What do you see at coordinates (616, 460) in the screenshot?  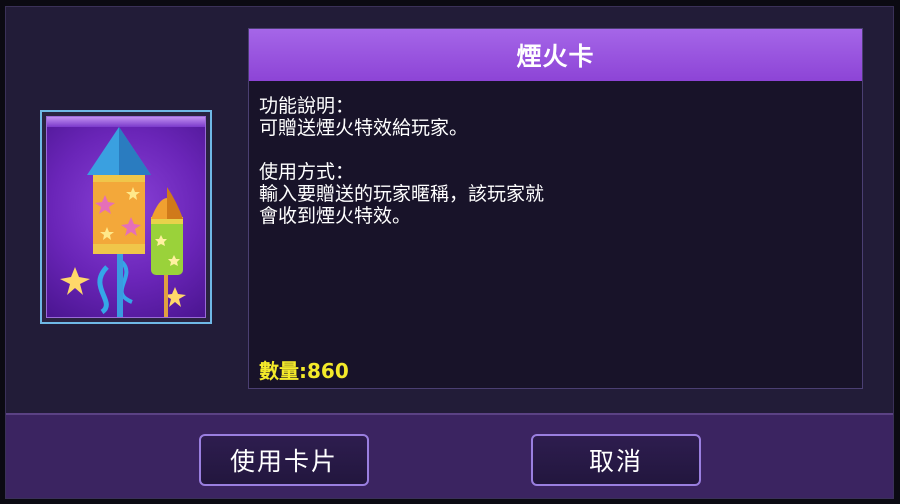 I see `cancel-button: 取消` at bounding box center [616, 460].